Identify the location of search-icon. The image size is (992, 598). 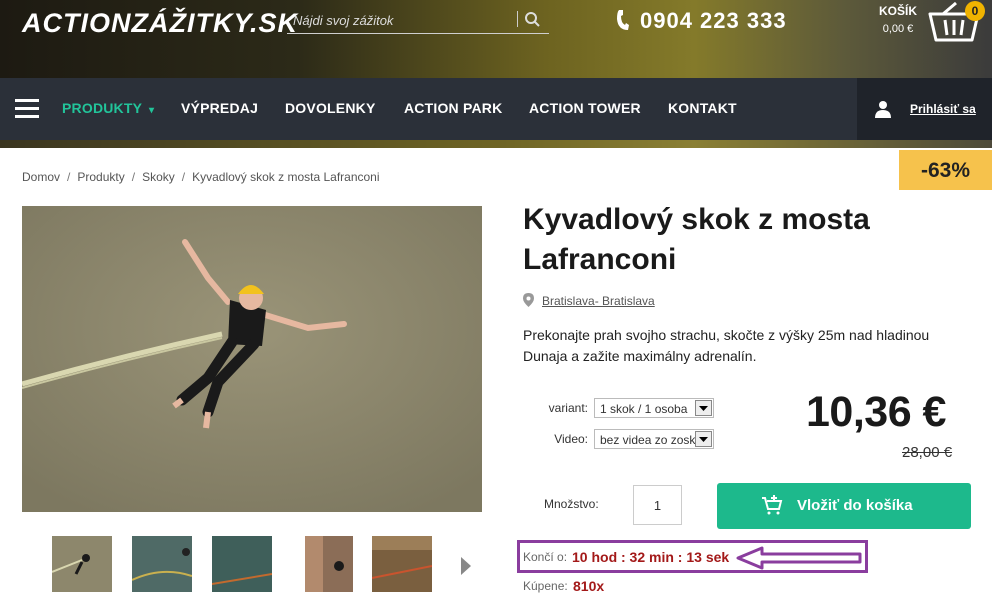
(533, 20).